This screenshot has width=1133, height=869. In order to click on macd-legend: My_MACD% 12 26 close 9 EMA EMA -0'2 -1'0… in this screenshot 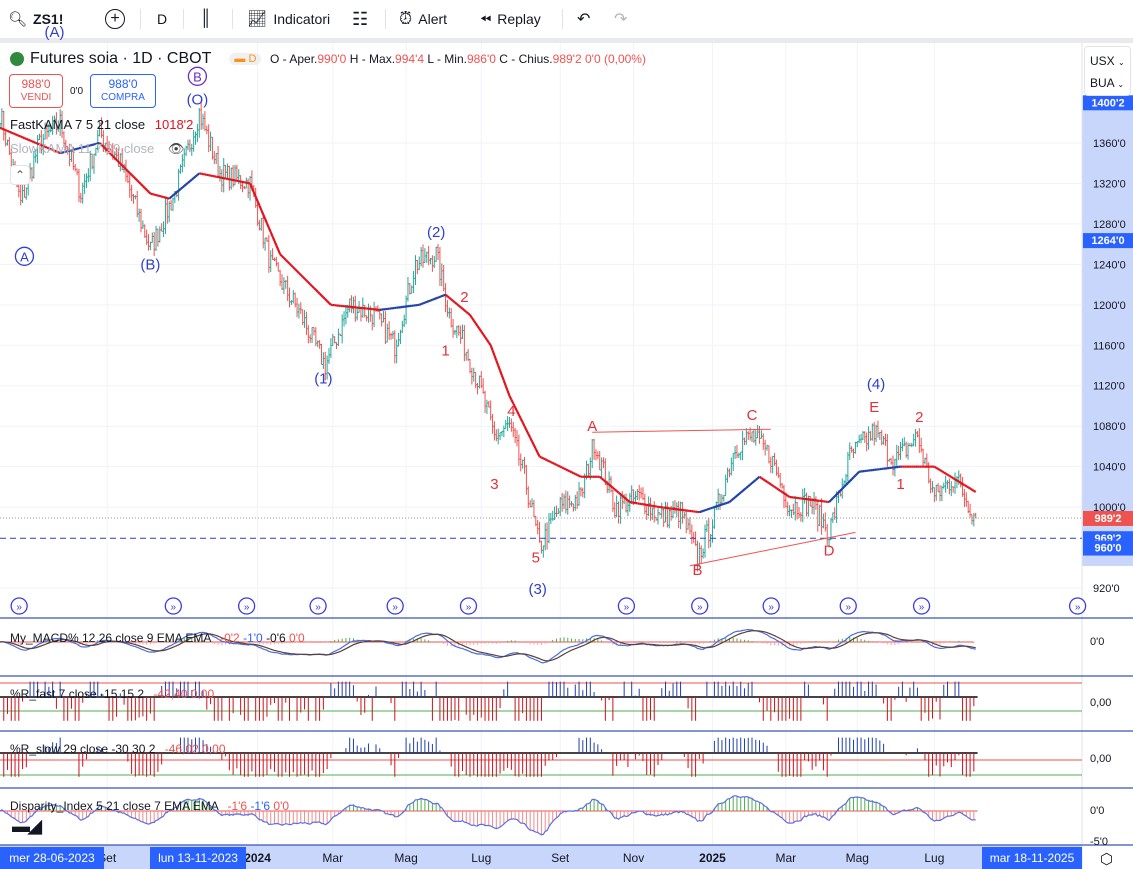, I will do `click(157, 638)`.